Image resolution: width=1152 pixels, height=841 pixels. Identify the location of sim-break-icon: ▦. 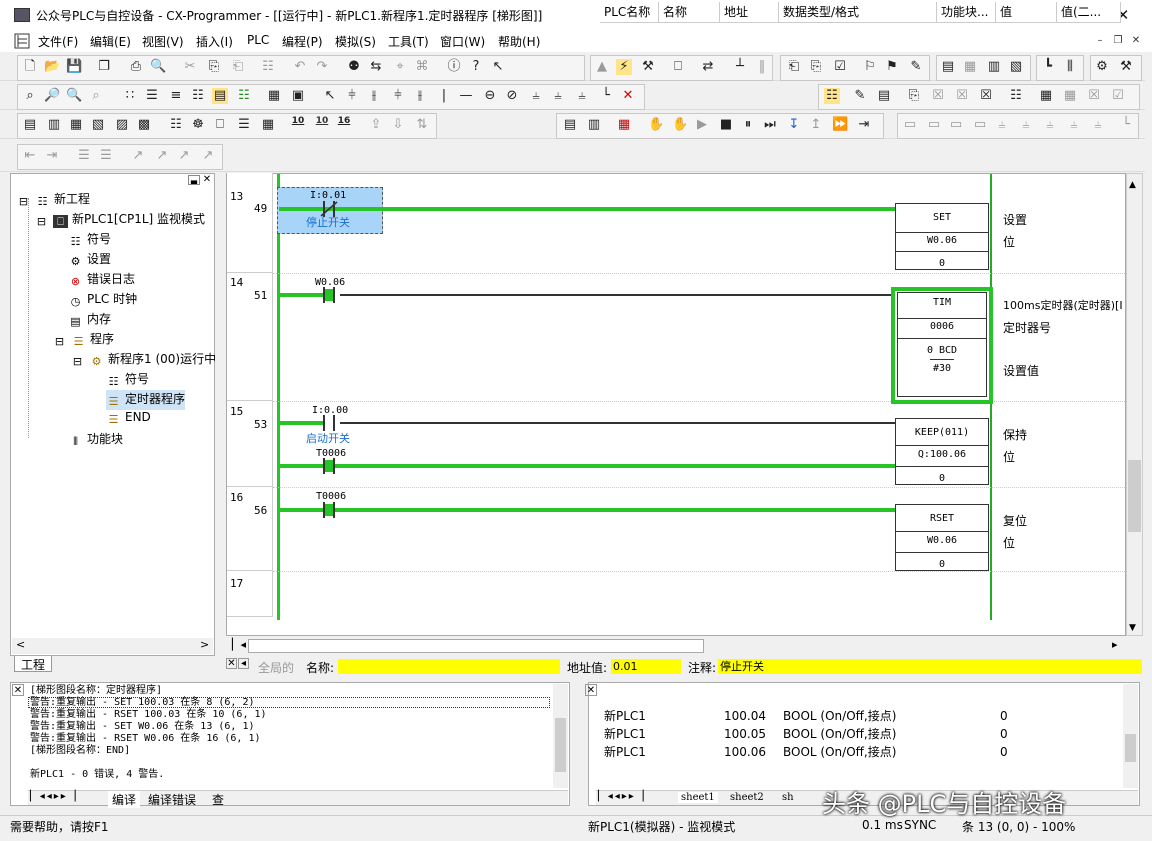
(624, 125).